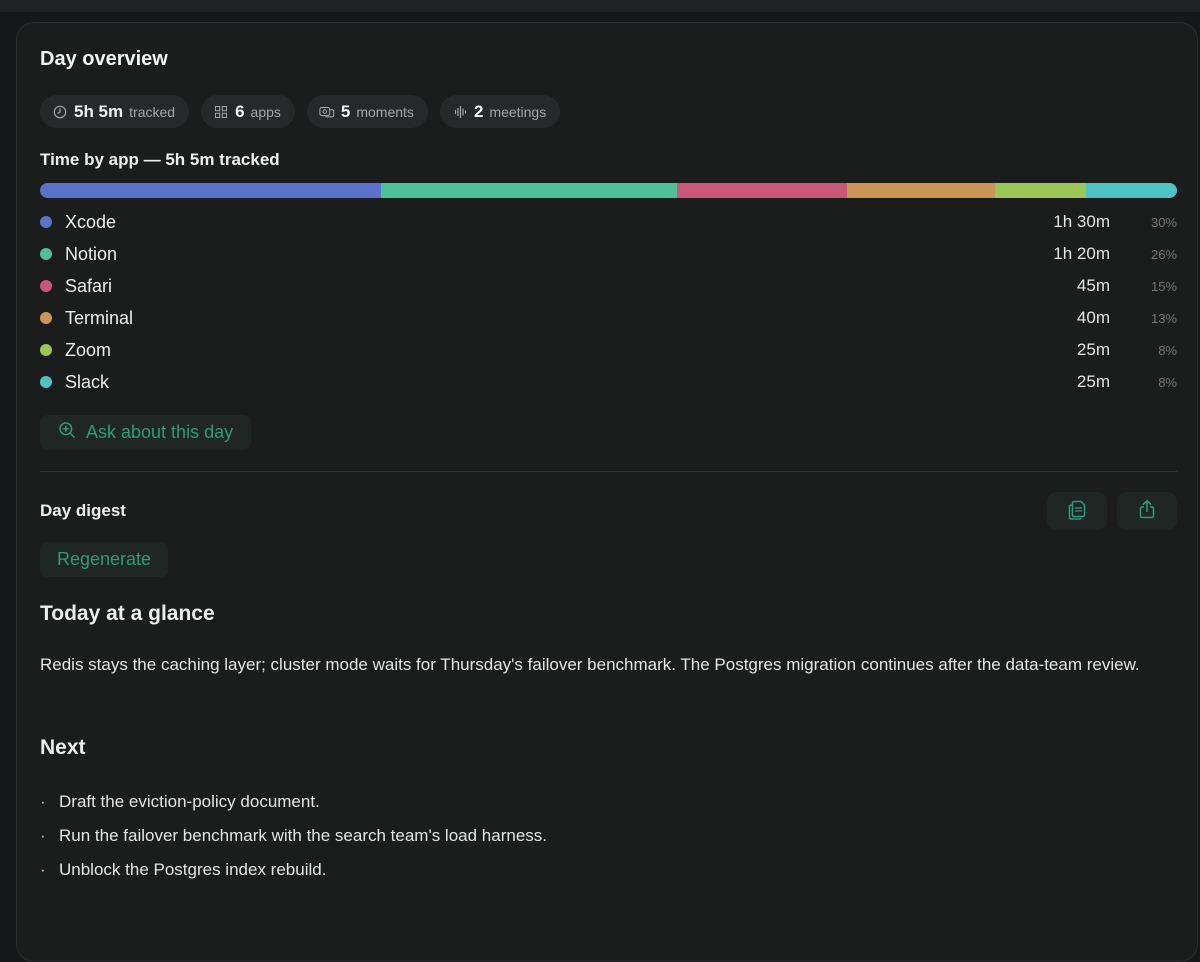  I want to click on app-row-xcode: Xcode 1h 30m 30%, so click(608, 222).